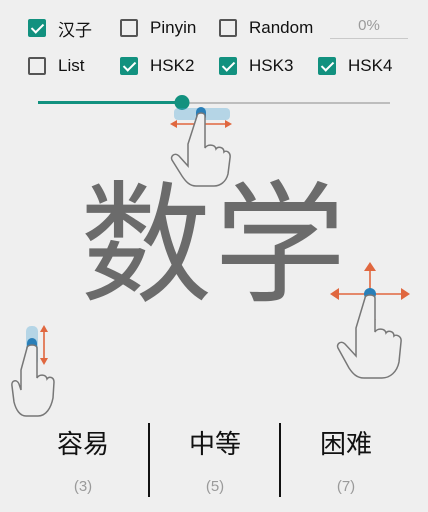  I want to click on option-pinyin: Pinyin, so click(158, 28).